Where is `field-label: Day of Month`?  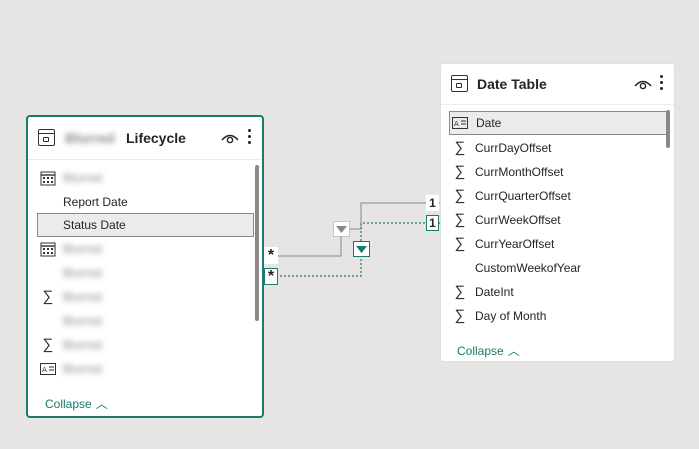
field-label: Day of Month is located at coordinates (511, 316).